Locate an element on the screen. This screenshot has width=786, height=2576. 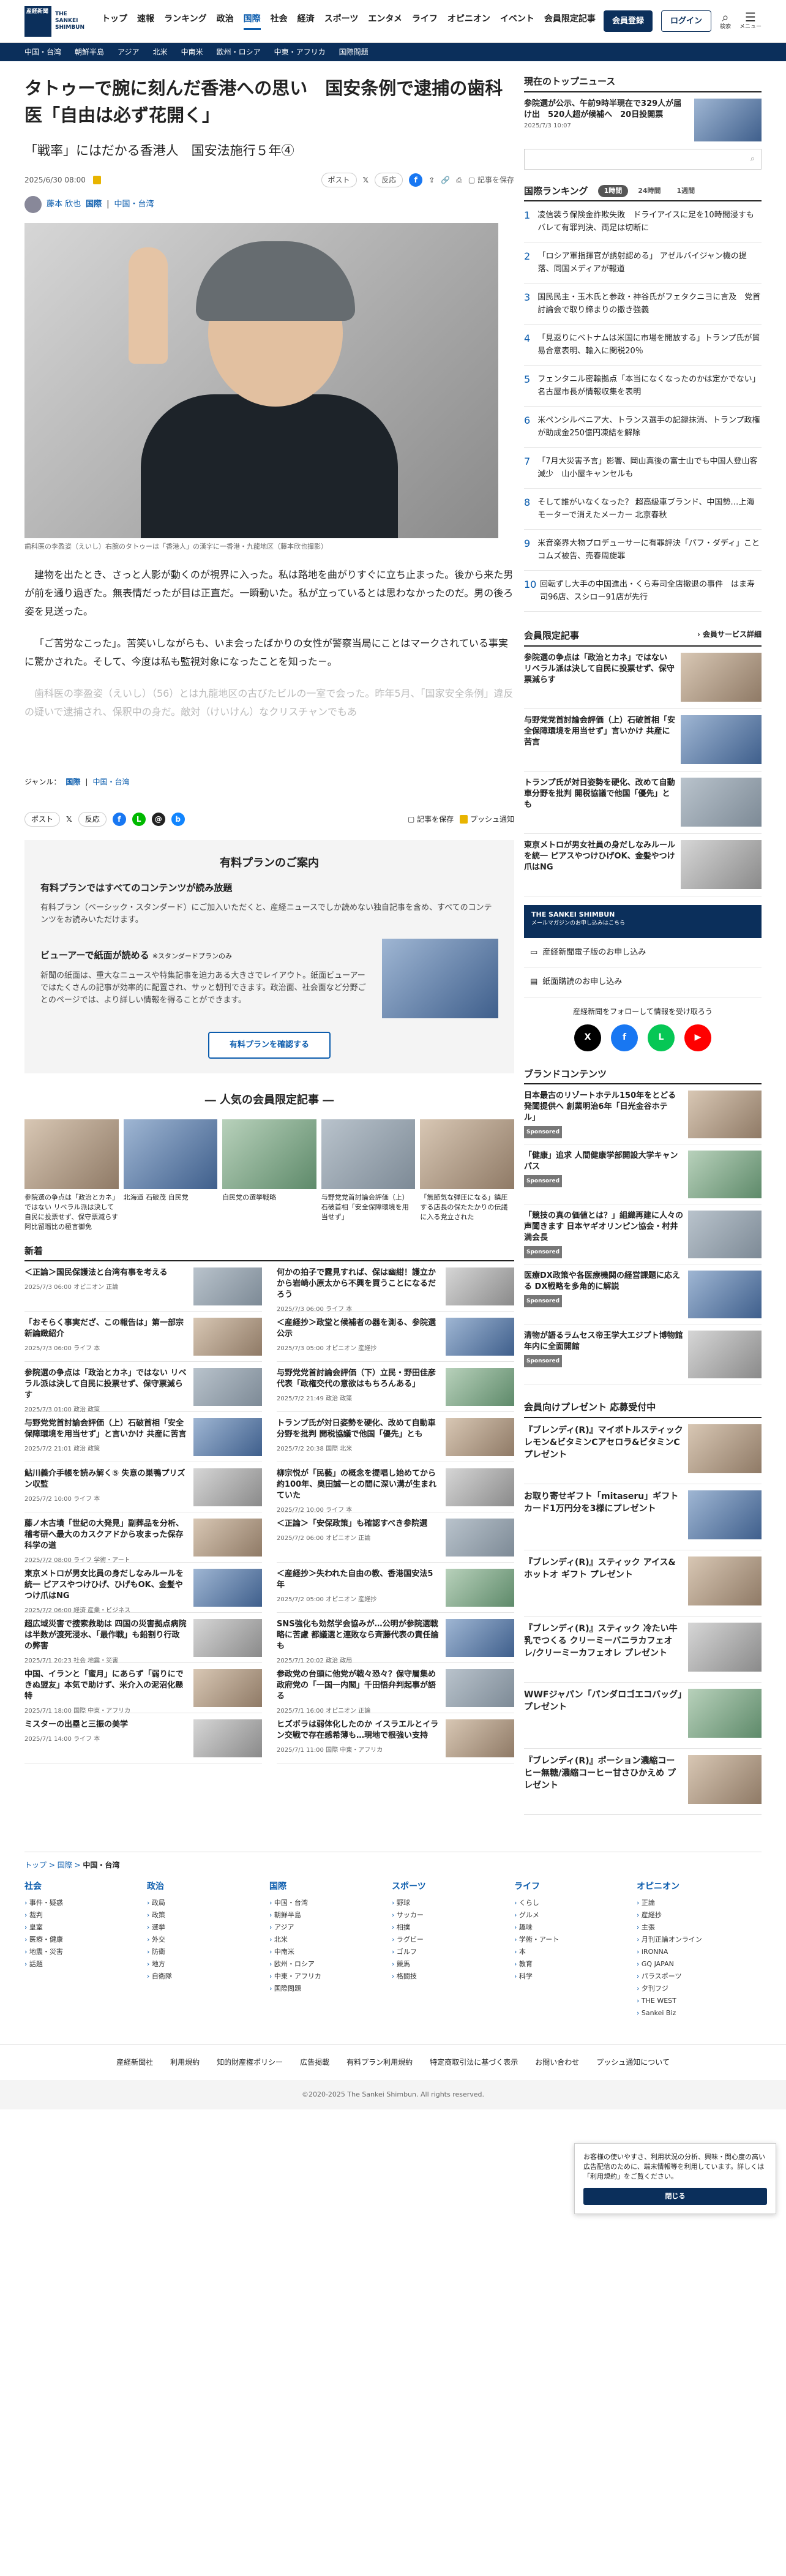
print-icon: ⎙ is located at coordinates (459, 181).